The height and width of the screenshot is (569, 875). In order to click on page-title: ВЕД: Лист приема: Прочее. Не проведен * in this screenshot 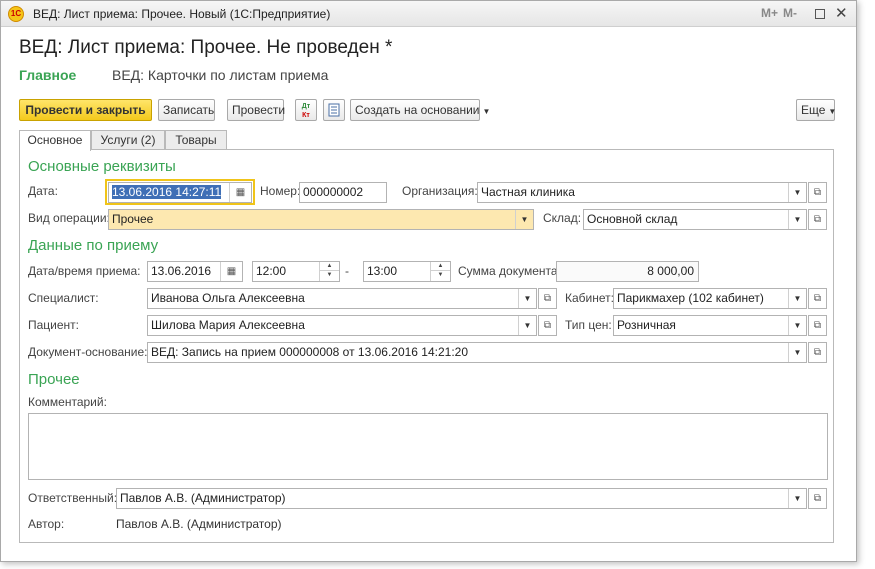, I will do `click(206, 47)`.